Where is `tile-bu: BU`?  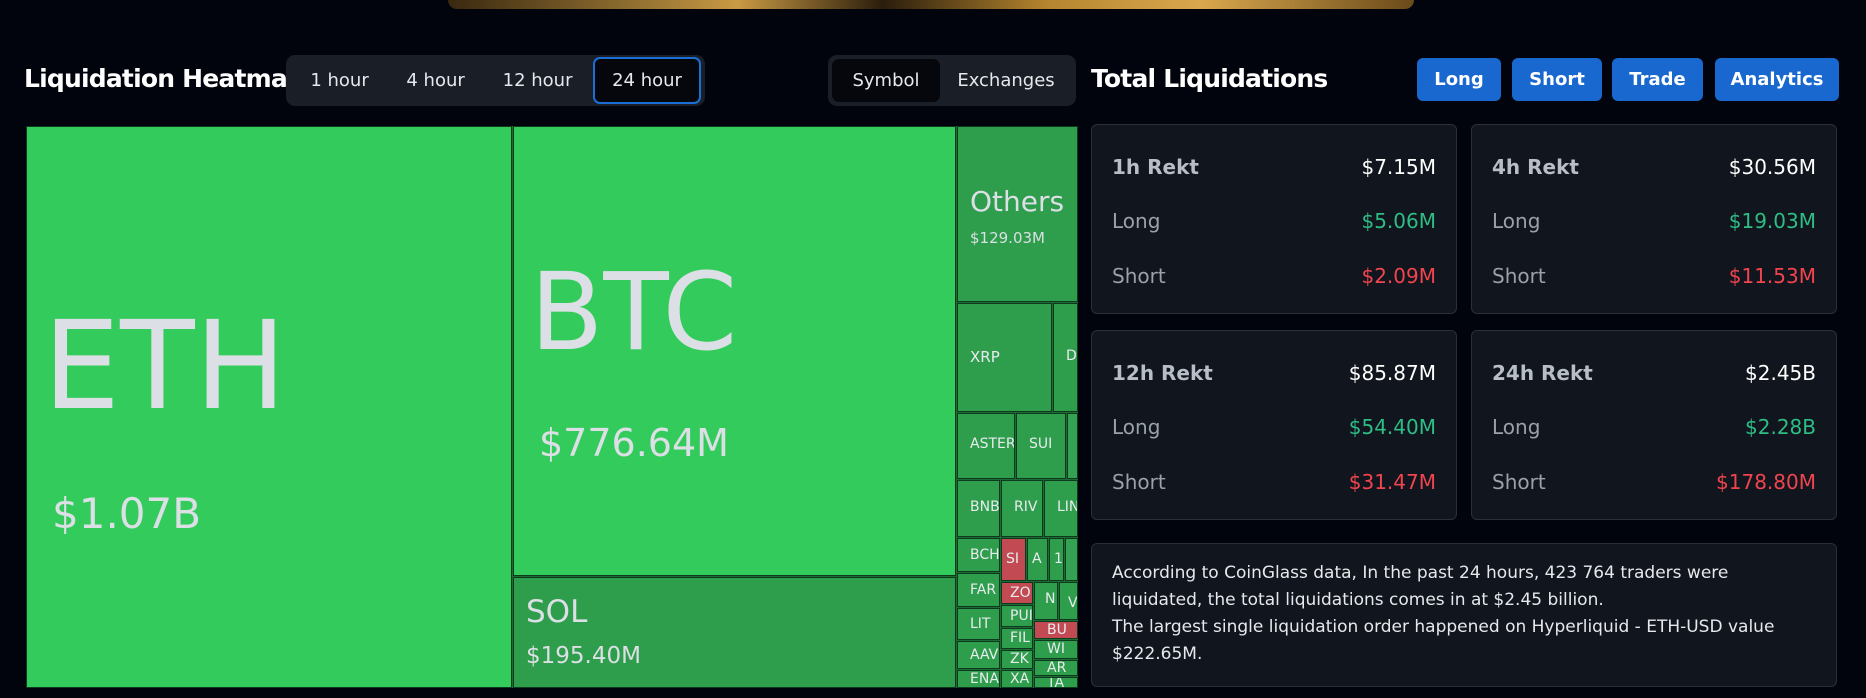 tile-bu: BU is located at coordinates (1056, 630).